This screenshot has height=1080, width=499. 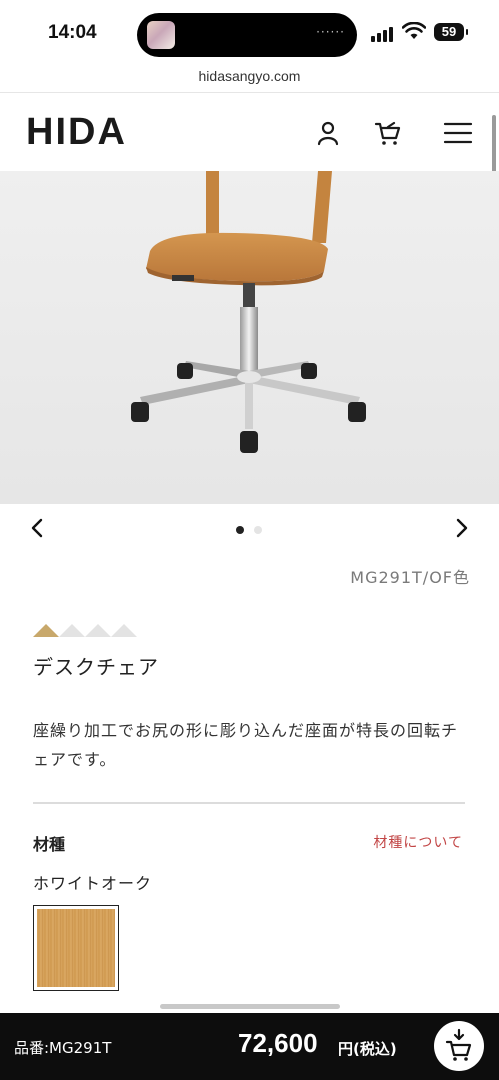 What do you see at coordinates (414, 30) in the screenshot?
I see `wifi-icon` at bounding box center [414, 30].